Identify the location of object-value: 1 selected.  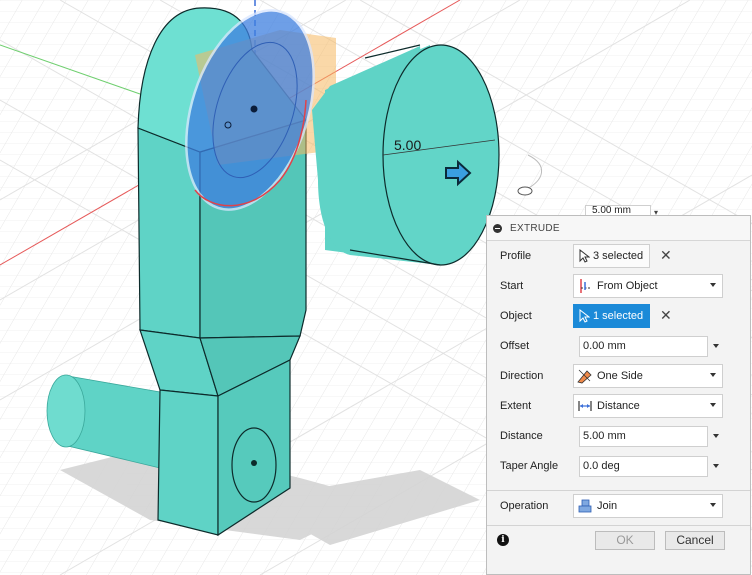
(618, 316).